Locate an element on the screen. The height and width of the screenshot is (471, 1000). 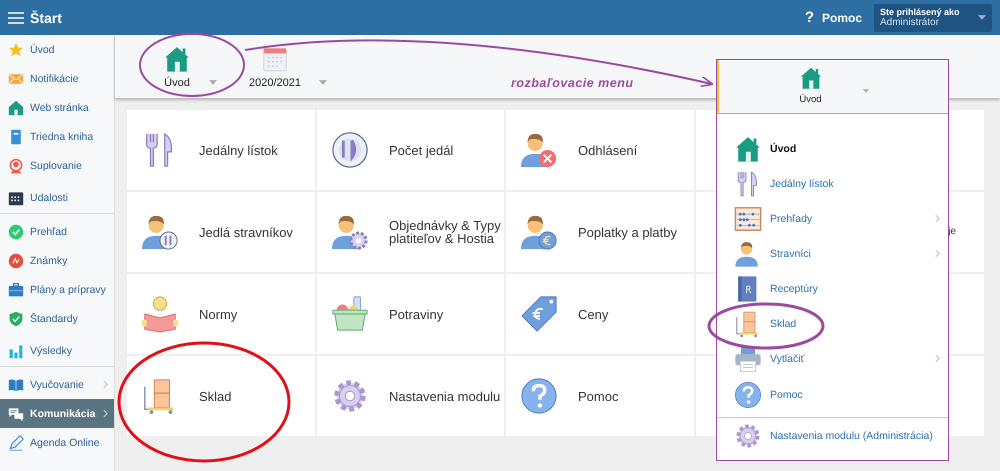
dropdown-toggle: Úvod is located at coordinates (832, 87).